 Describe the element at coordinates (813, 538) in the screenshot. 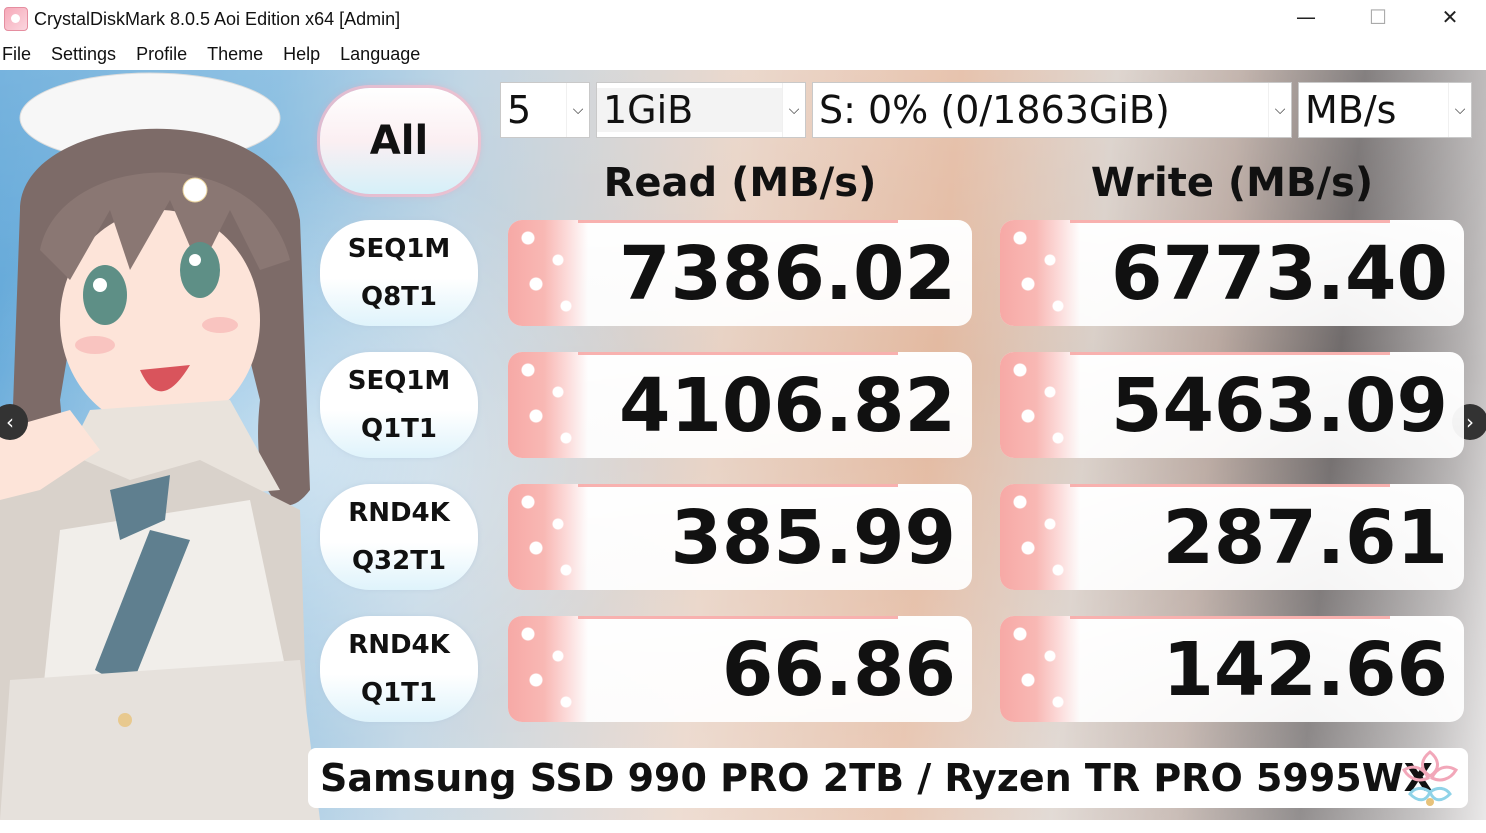

I see `read-value: 385.99` at that location.